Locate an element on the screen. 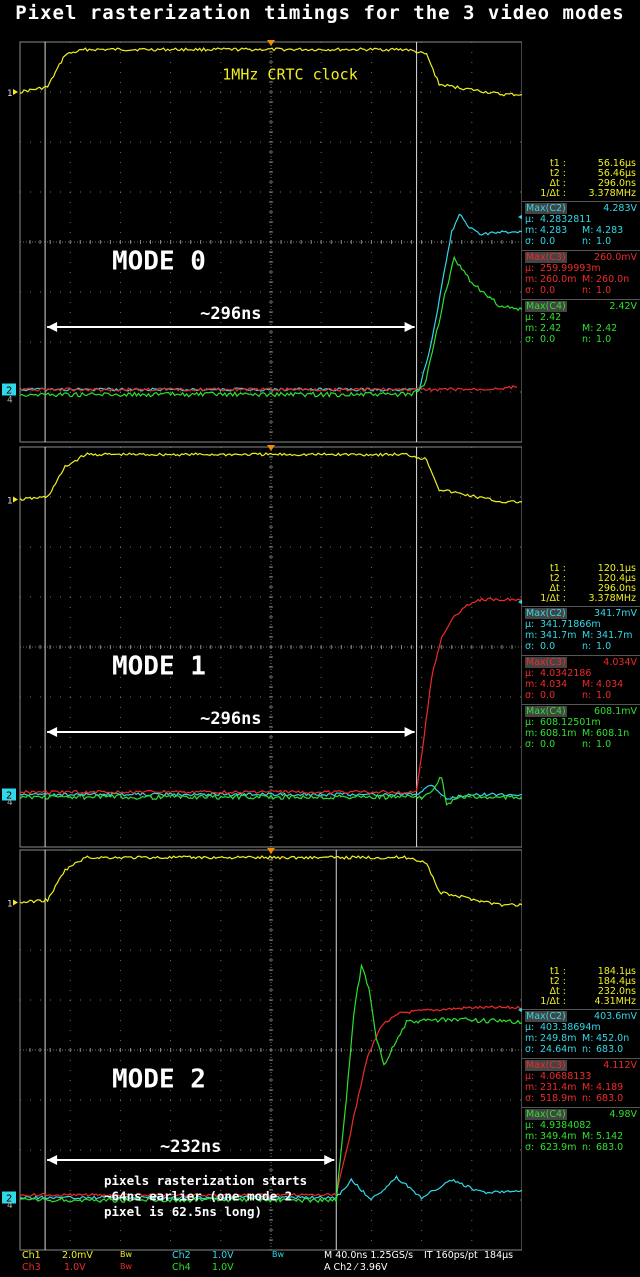  measure-minmax: m: 4.034 M: 4.034 is located at coordinates (581, 684).